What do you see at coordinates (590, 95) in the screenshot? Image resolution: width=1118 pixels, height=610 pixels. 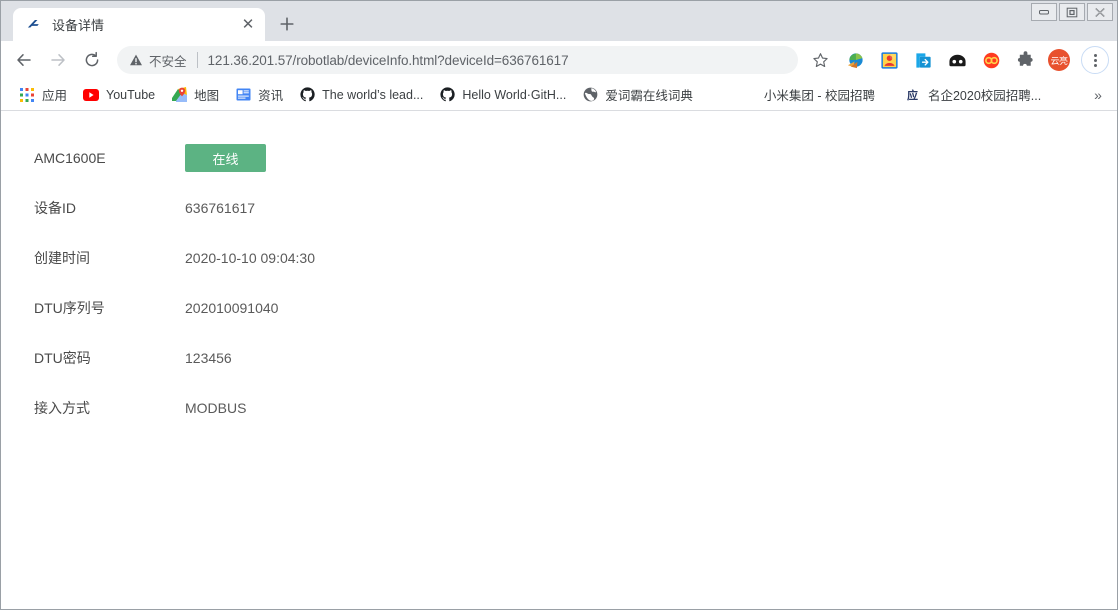 I see `globe-icon` at bounding box center [590, 95].